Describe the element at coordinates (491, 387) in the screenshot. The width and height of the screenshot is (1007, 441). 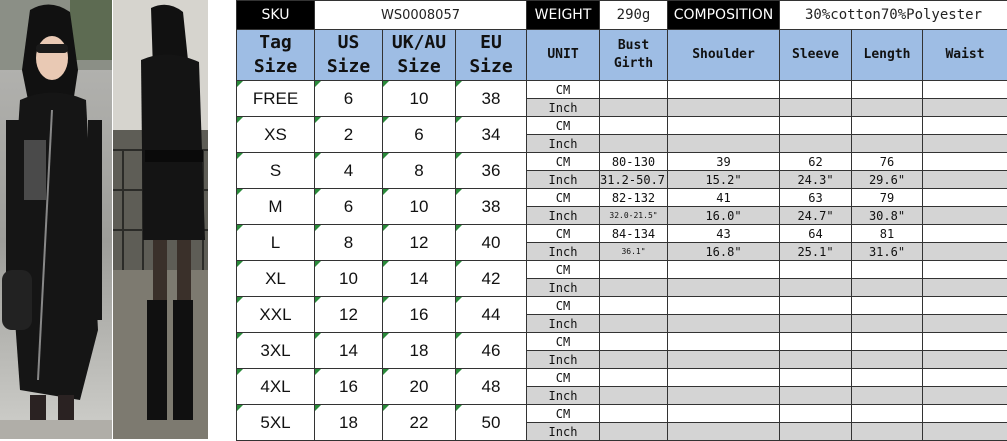
I see `eu-size-cell: 48` at that location.